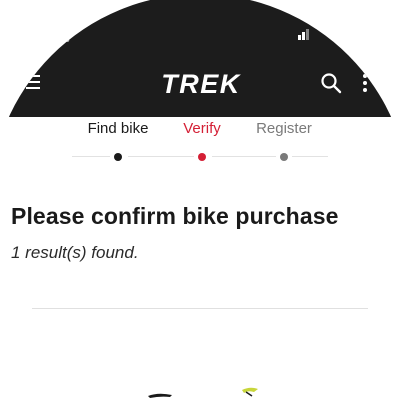 The height and width of the screenshot is (400, 400). What do you see at coordinates (75, 252) in the screenshot?
I see `results-count: 1 result(s) found.` at bounding box center [75, 252].